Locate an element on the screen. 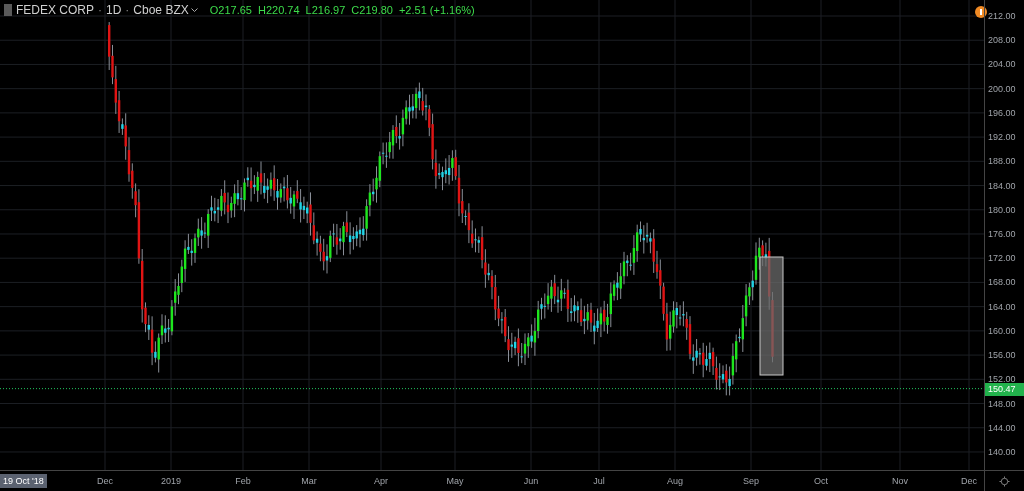 The image size is (1024, 491). last-price-tag: 150.47 is located at coordinates (1004, 389).